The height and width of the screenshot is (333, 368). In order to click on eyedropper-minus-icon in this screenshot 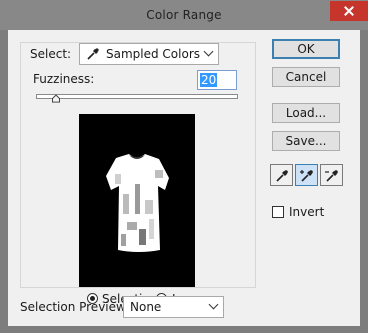, I will do `click(331, 176)`.